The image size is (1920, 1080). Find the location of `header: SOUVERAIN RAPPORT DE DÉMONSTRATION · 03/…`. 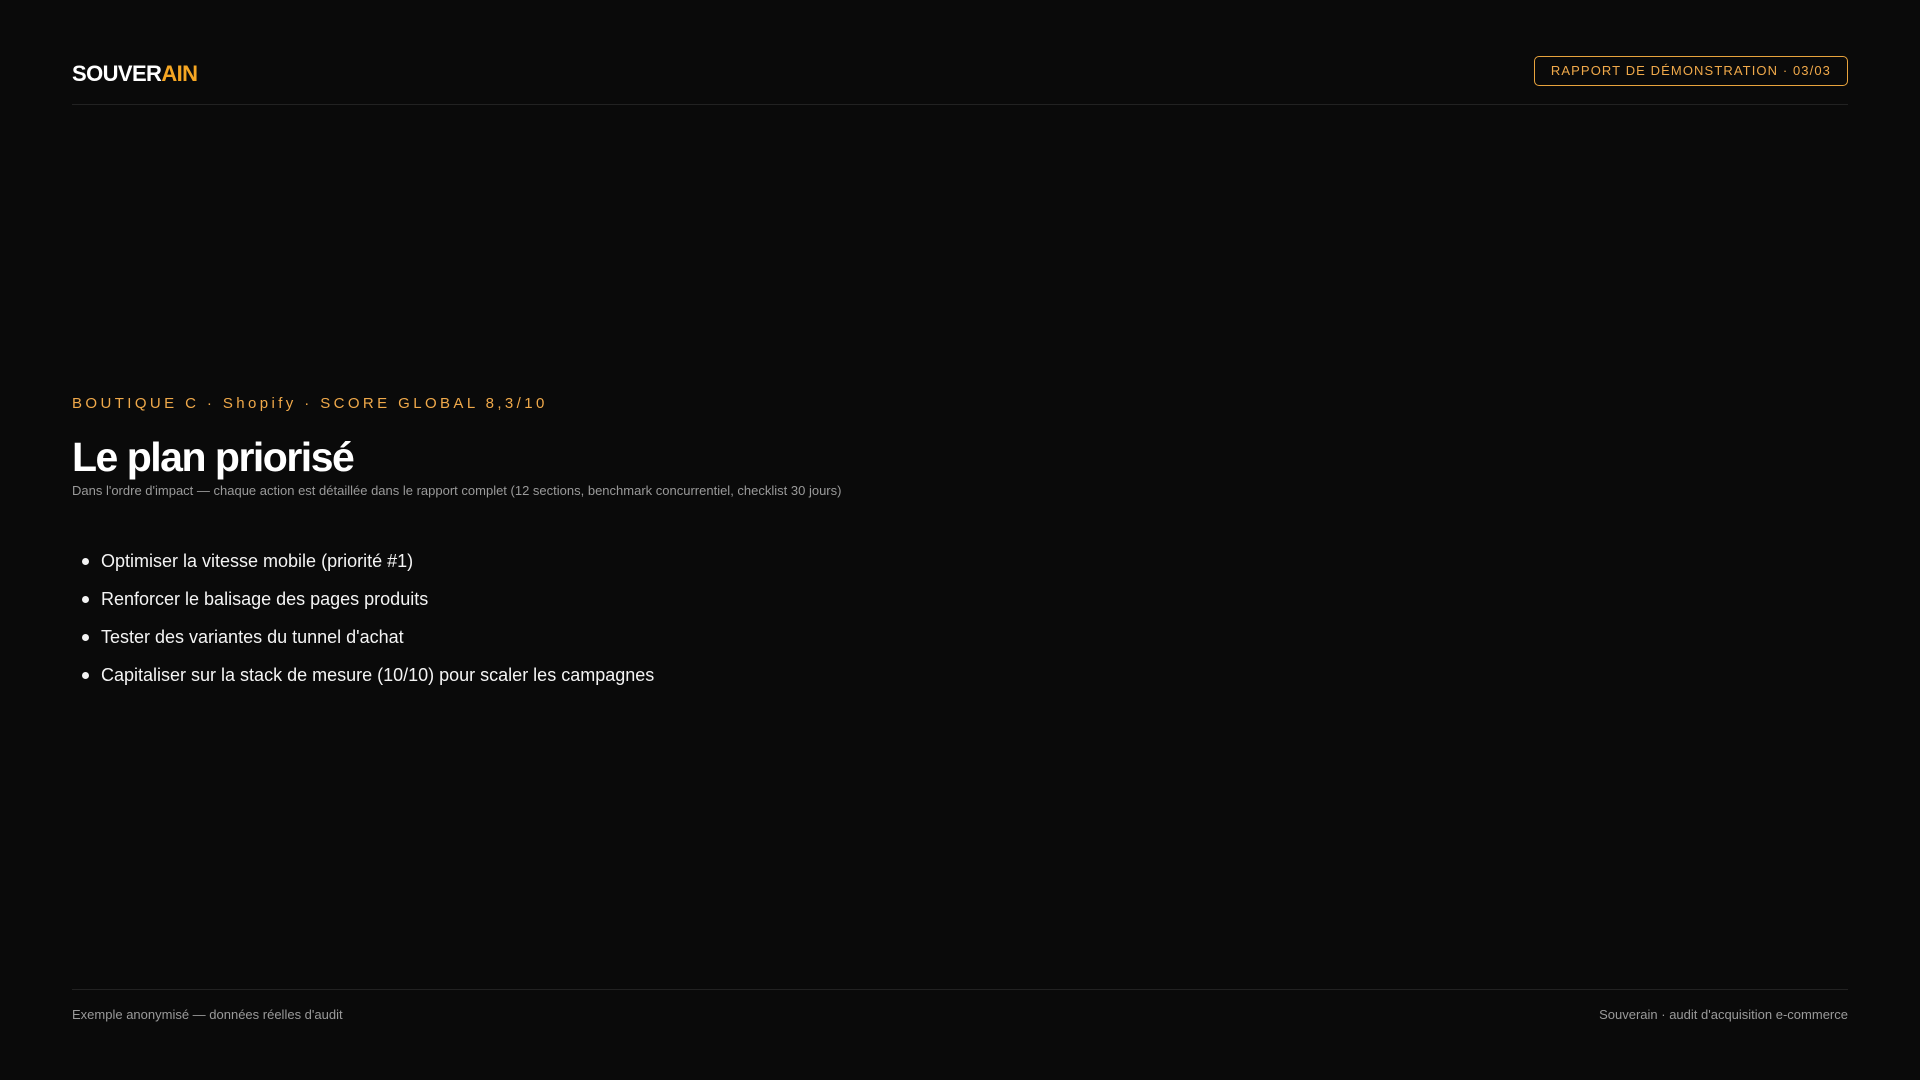

header: SOUVERAIN RAPPORT DE DÉMONSTRATION · 03/… is located at coordinates (960, 80).